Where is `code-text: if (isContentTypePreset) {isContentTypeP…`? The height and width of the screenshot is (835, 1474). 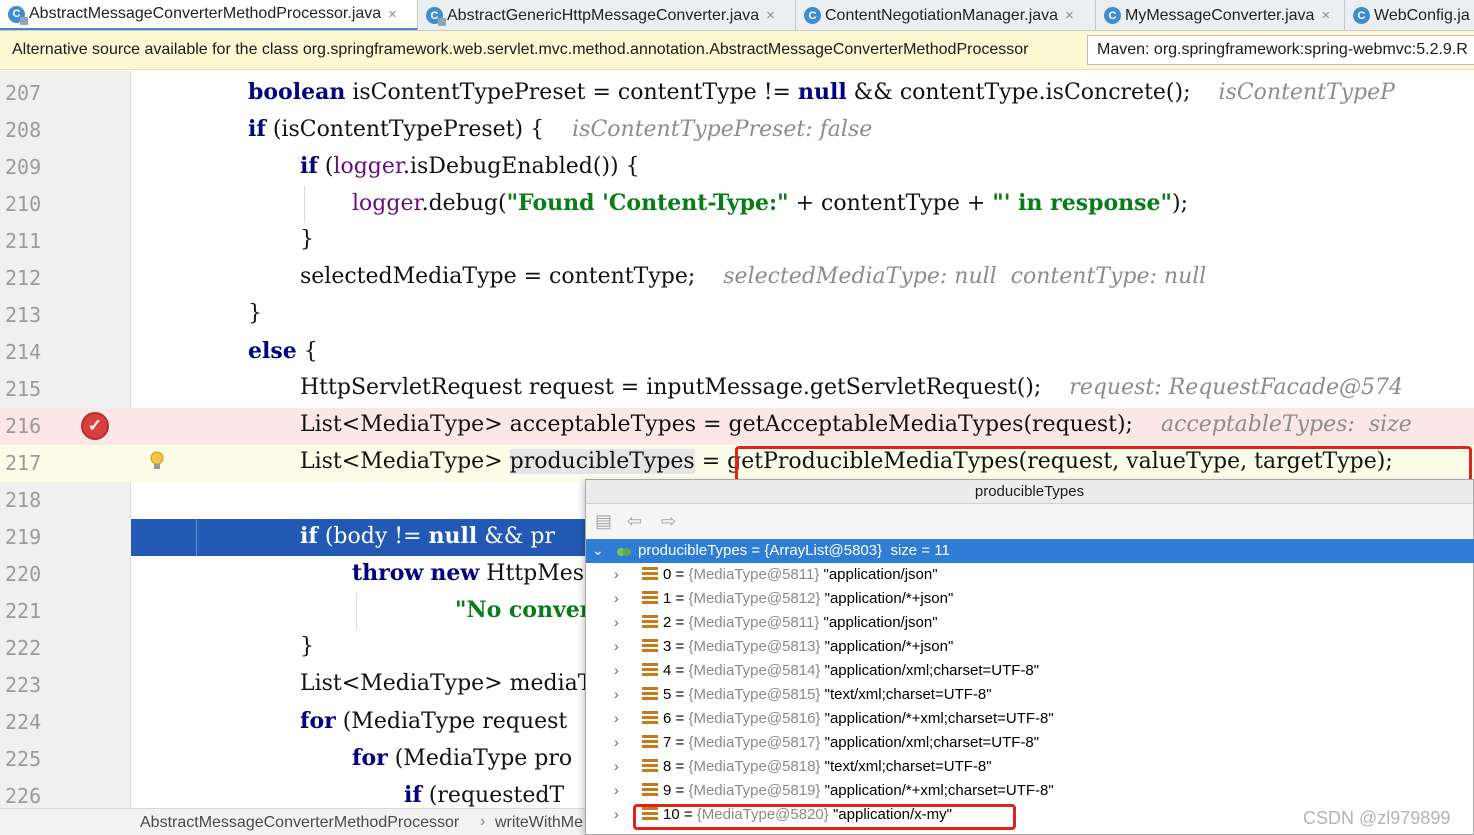 code-text: if (isContentTypePreset) {isContentTypeP… is located at coordinates (560, 129).